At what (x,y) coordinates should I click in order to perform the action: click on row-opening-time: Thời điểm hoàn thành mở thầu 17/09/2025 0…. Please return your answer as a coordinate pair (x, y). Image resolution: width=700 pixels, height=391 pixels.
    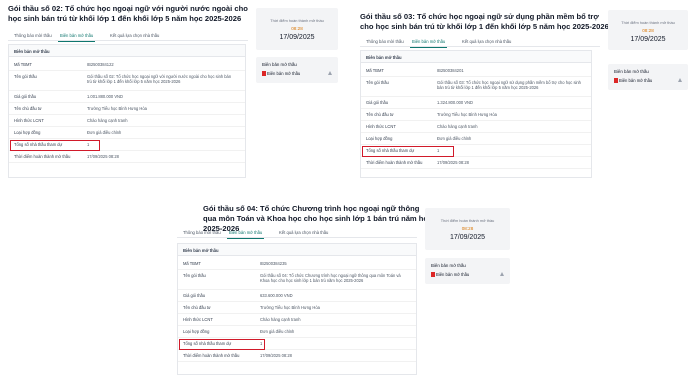
    Looking at the image, I should click on (297, 356).